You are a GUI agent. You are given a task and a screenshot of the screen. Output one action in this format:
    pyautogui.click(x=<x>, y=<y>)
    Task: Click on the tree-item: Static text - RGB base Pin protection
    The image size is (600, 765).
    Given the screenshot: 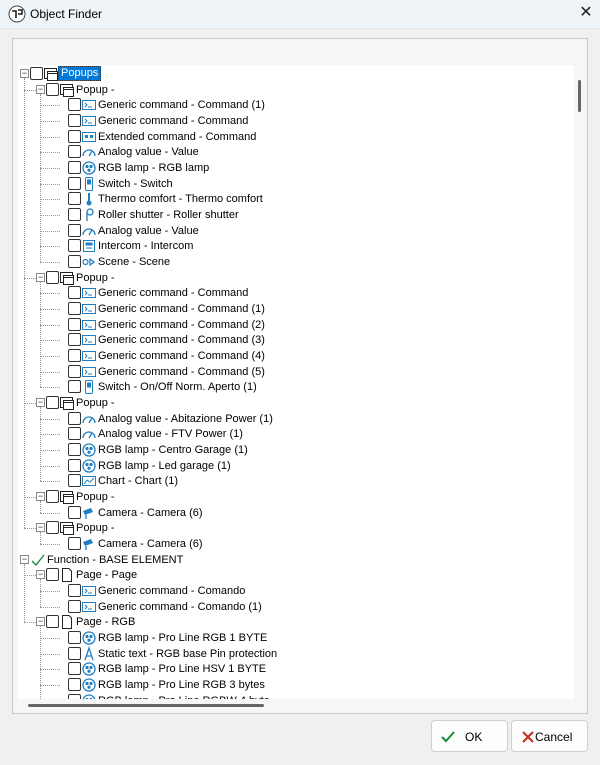 What is the action you would take?
    pyautogui.click(x=296, y=653)
    